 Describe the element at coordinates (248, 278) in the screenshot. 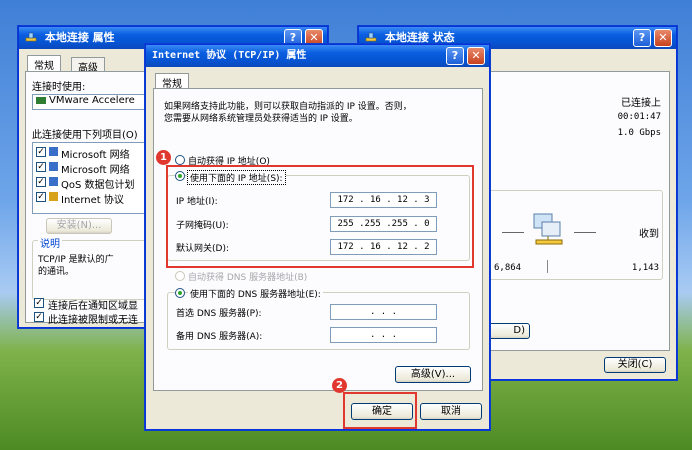

I see `auto-dns-label: 自动获得 DNS 服务器地址(B)` at that location.